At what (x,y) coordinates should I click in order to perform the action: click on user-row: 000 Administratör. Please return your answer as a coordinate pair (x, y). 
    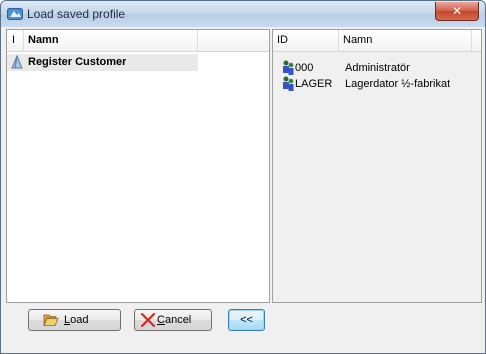
    Looking at the image, I should click on (377, 68).